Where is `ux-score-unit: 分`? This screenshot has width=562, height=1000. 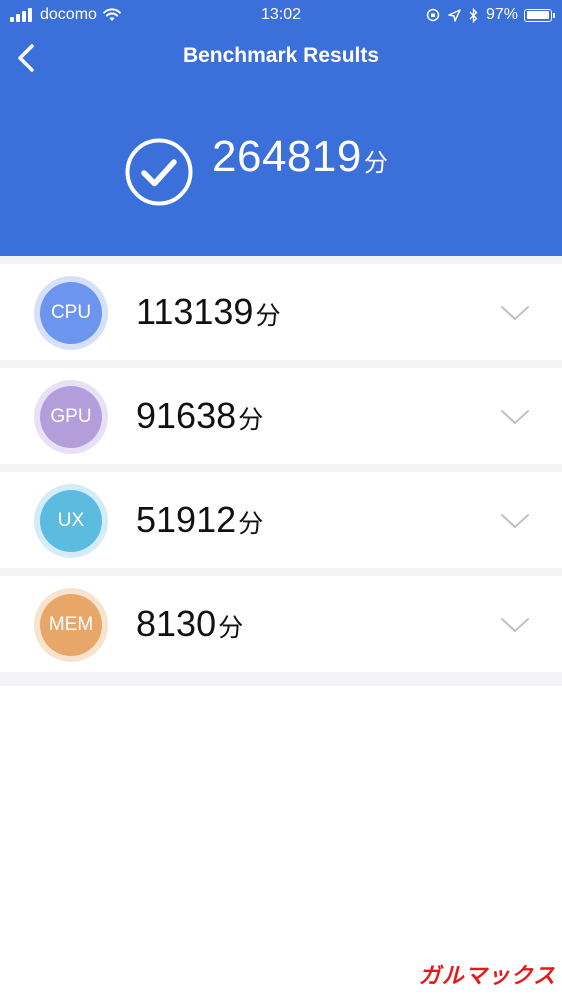 ux-score-unit: 分 is located at coordinates (251, 524).